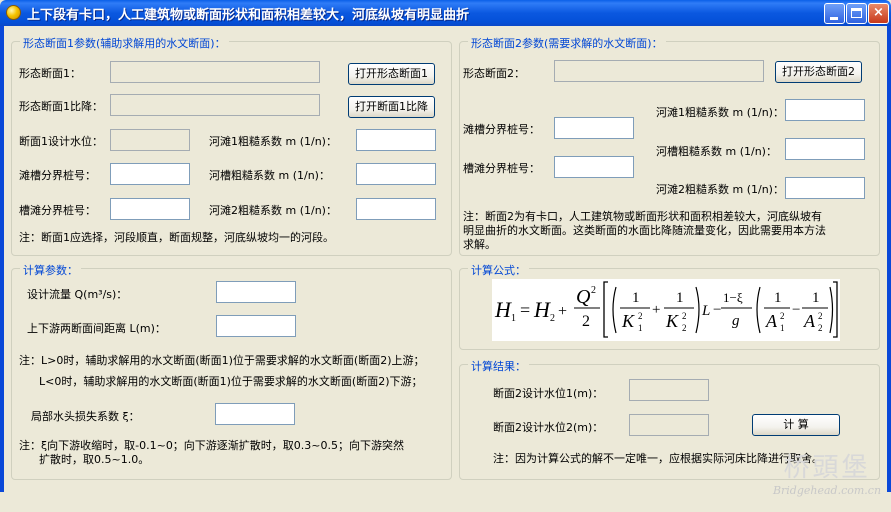 This screenshot has height=512, width=891. What do you see at coordinates (834, 13) in the screenshot?
I see `minimize-button` at bounding box center [834, 13].